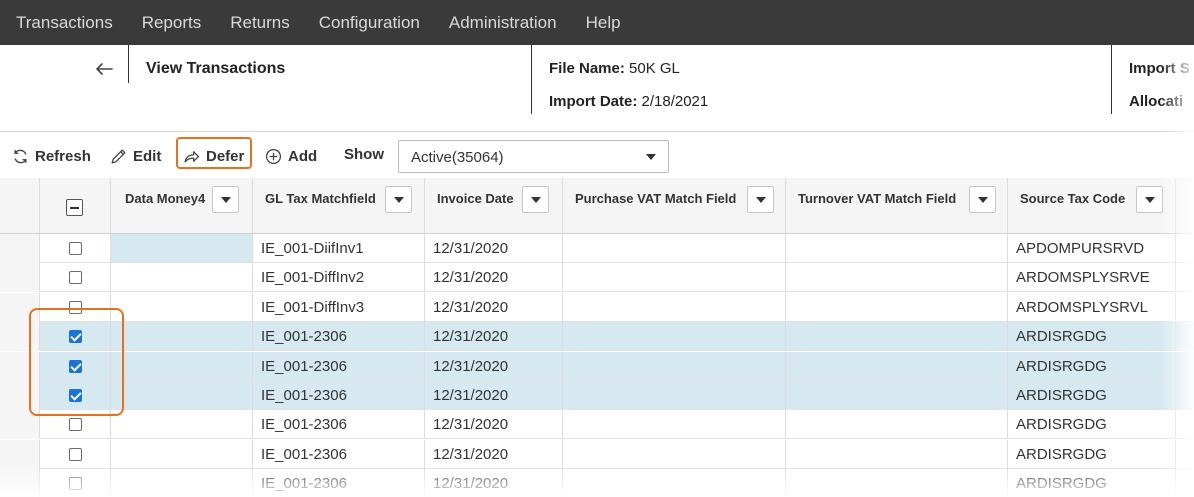 This screenshot has height=497, width=1194. Describe the element at coordinates (339, 277) in the screenshot. I see `cell-gl-tax-matchfield: IE_001-DiffInv2` at that location.